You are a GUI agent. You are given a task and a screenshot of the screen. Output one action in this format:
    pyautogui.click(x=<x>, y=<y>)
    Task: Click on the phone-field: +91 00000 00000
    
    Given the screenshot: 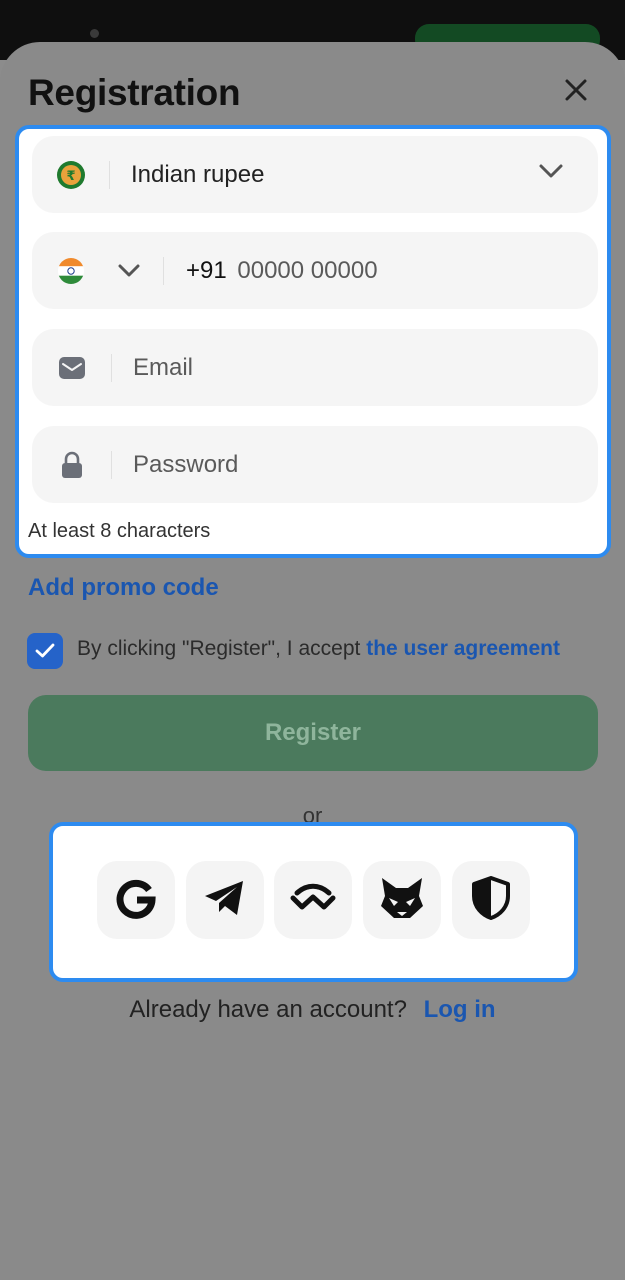 What is the action you would take?
    pyautogui.click(x=315, y=270)
    